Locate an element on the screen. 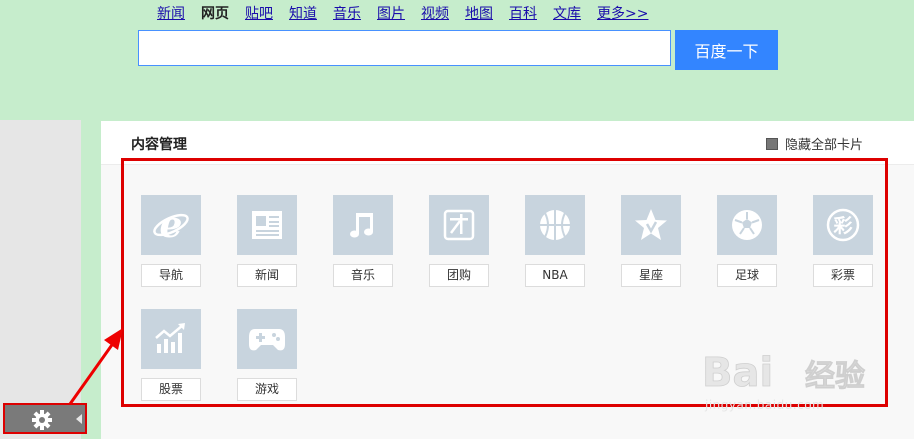  watermark-url: jingyan.baidu.com is located at coordinates (765, 405).